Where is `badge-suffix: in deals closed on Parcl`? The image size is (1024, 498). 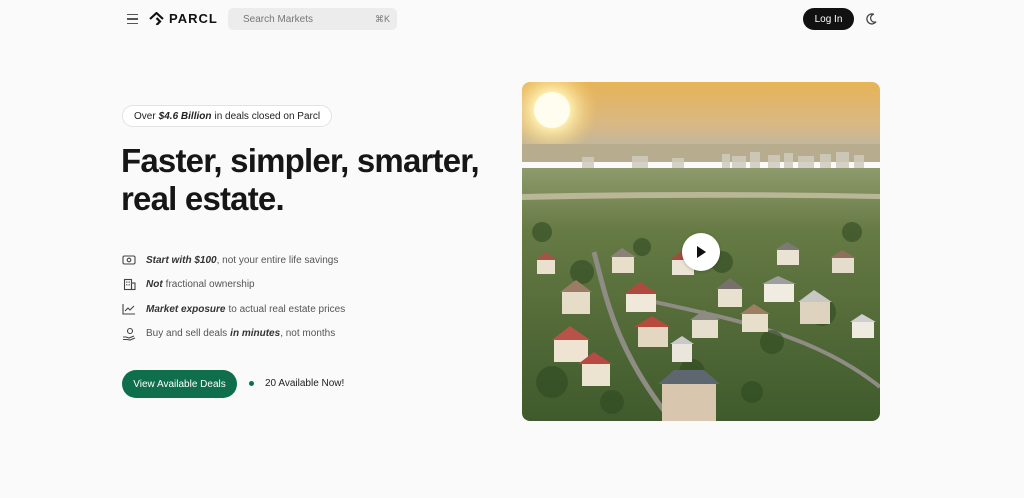 badge-suffix: in deals closed on Parcl is located at coordinates (267, 116).